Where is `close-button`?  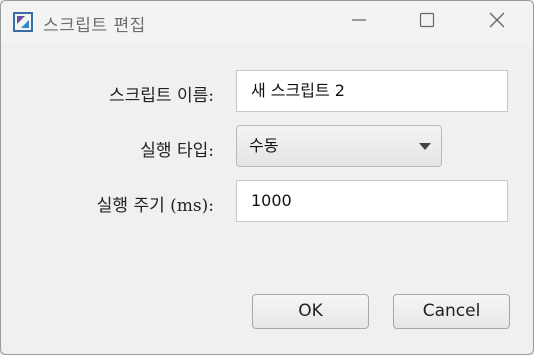 close-button is located at coordinates (497, 22).